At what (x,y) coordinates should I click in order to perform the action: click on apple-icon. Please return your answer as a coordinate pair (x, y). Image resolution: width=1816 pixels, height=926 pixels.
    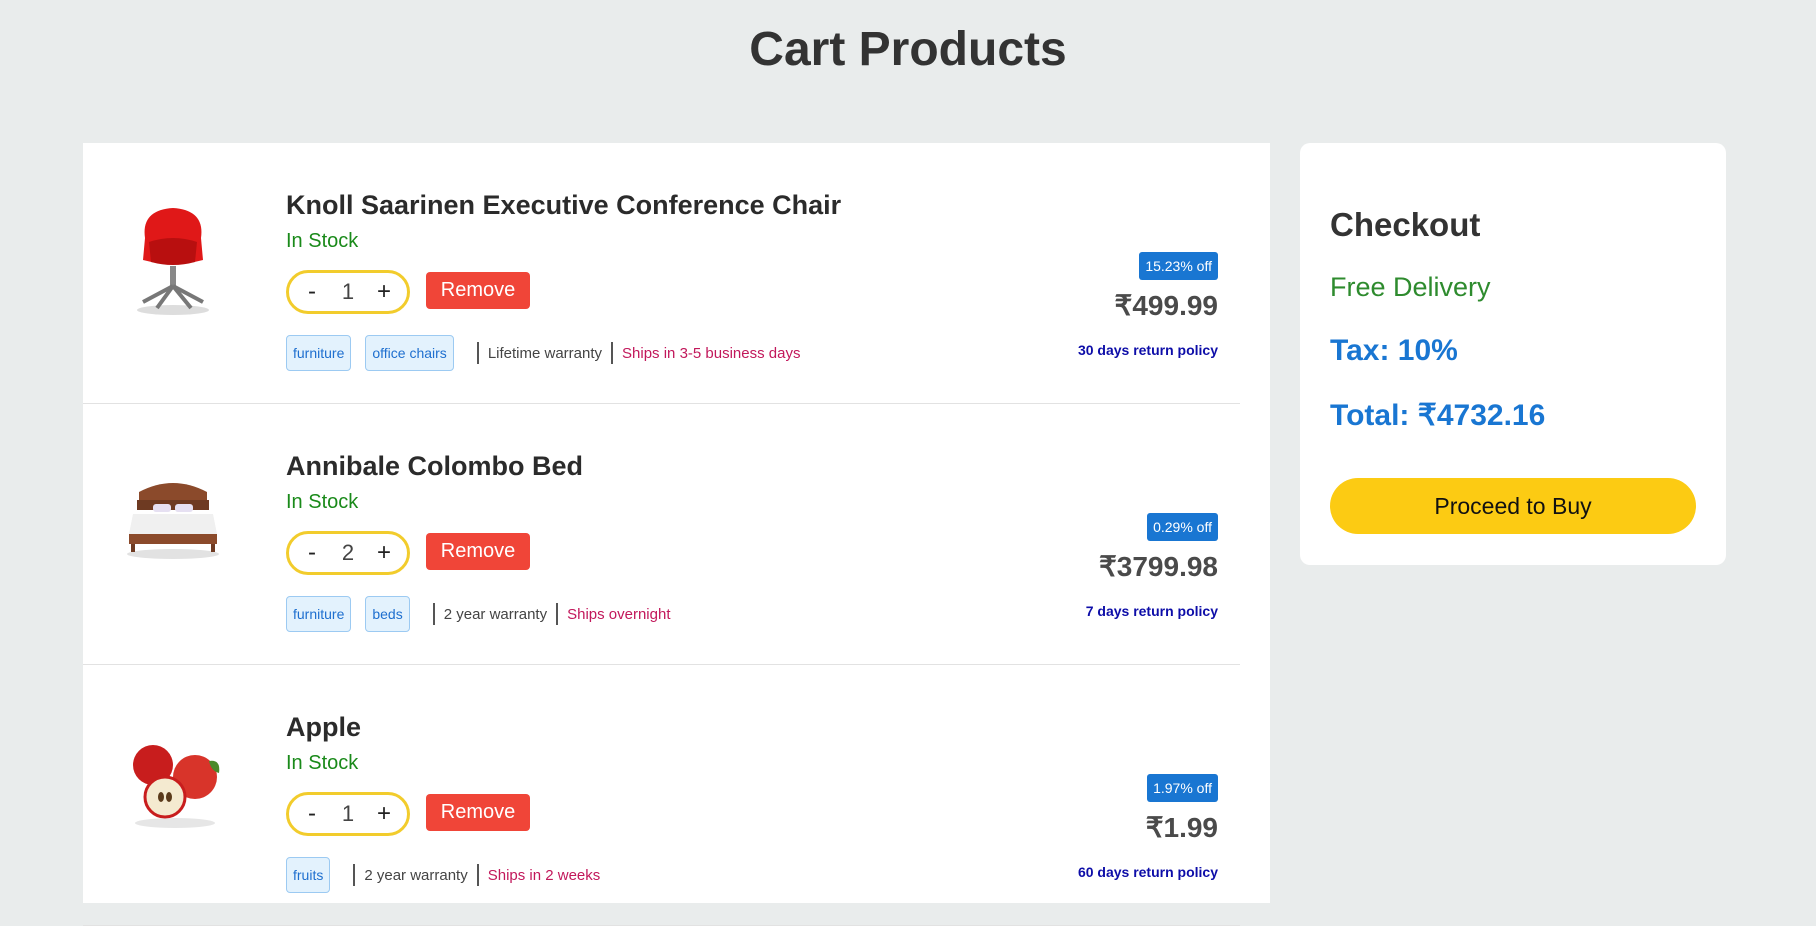
    Looking at the image, I should click on (176, 786).